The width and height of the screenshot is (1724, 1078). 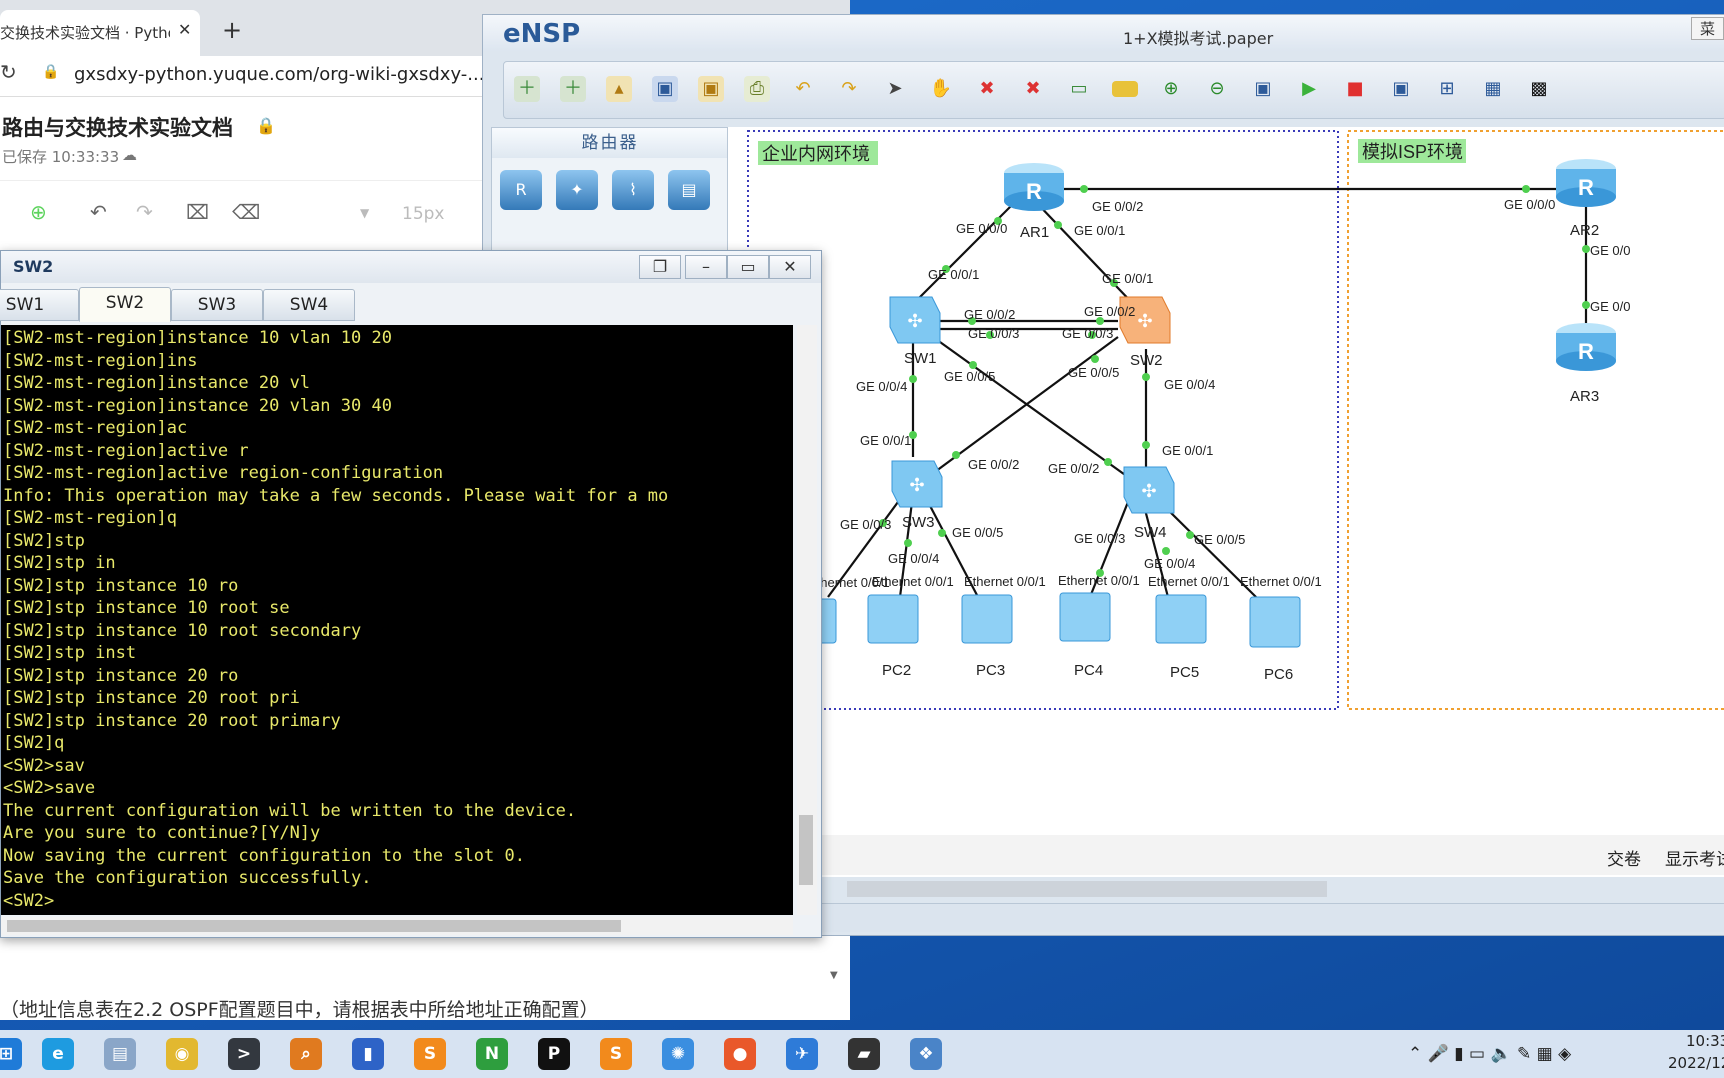 What do you see at coordinates (58, 1054) in the screenshot?
I see `edge-icon: e` at bounding box center [58, 1054].